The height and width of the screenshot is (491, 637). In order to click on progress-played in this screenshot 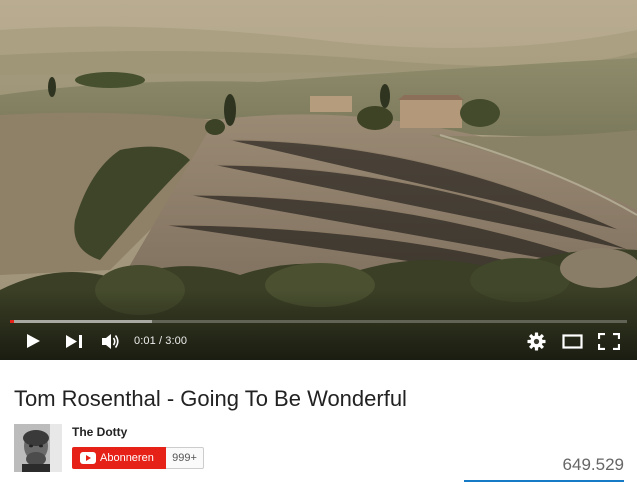, I will do `click(12, 321)`.